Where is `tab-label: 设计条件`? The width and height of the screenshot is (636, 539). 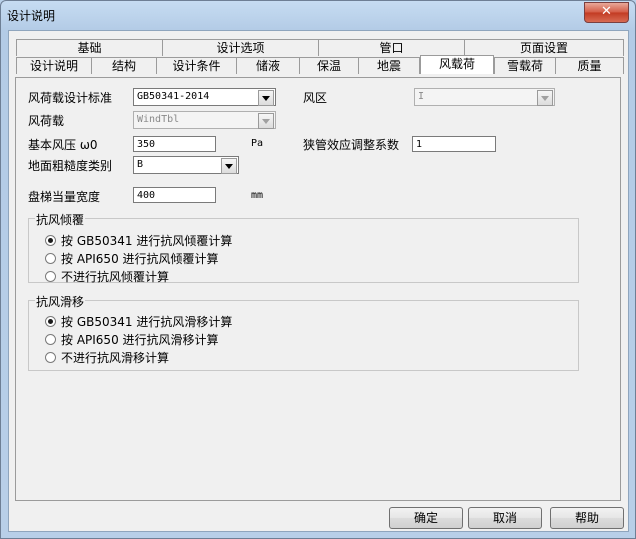
tab-label: 设计条件 is located at coordinates (196, 66).